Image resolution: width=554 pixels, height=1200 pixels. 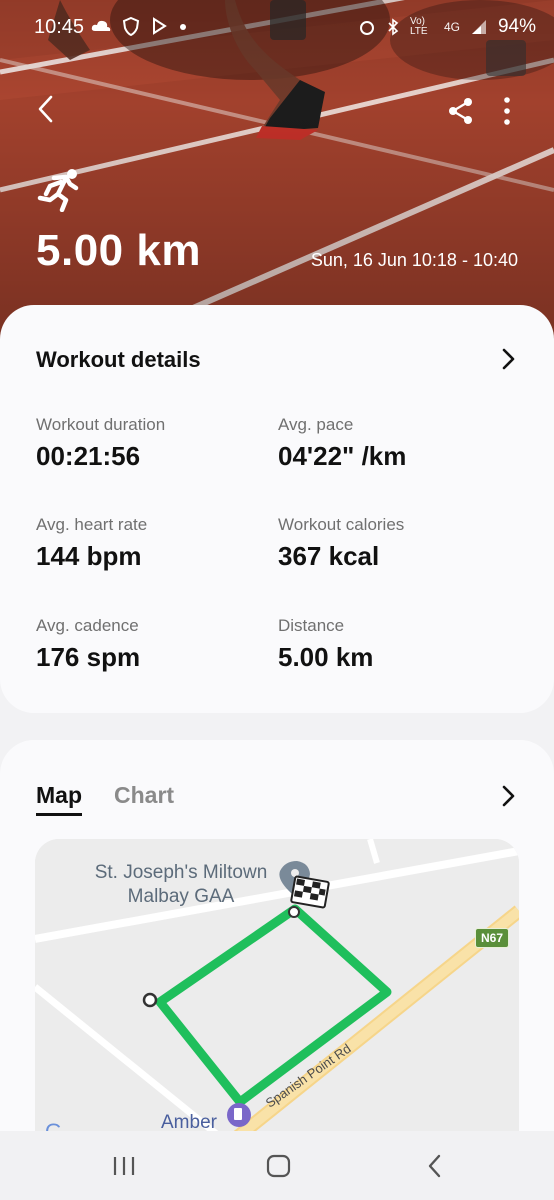 I want to click on stat-workout-duration: Workout duration 00:21:56, so click(x=100, y=443).